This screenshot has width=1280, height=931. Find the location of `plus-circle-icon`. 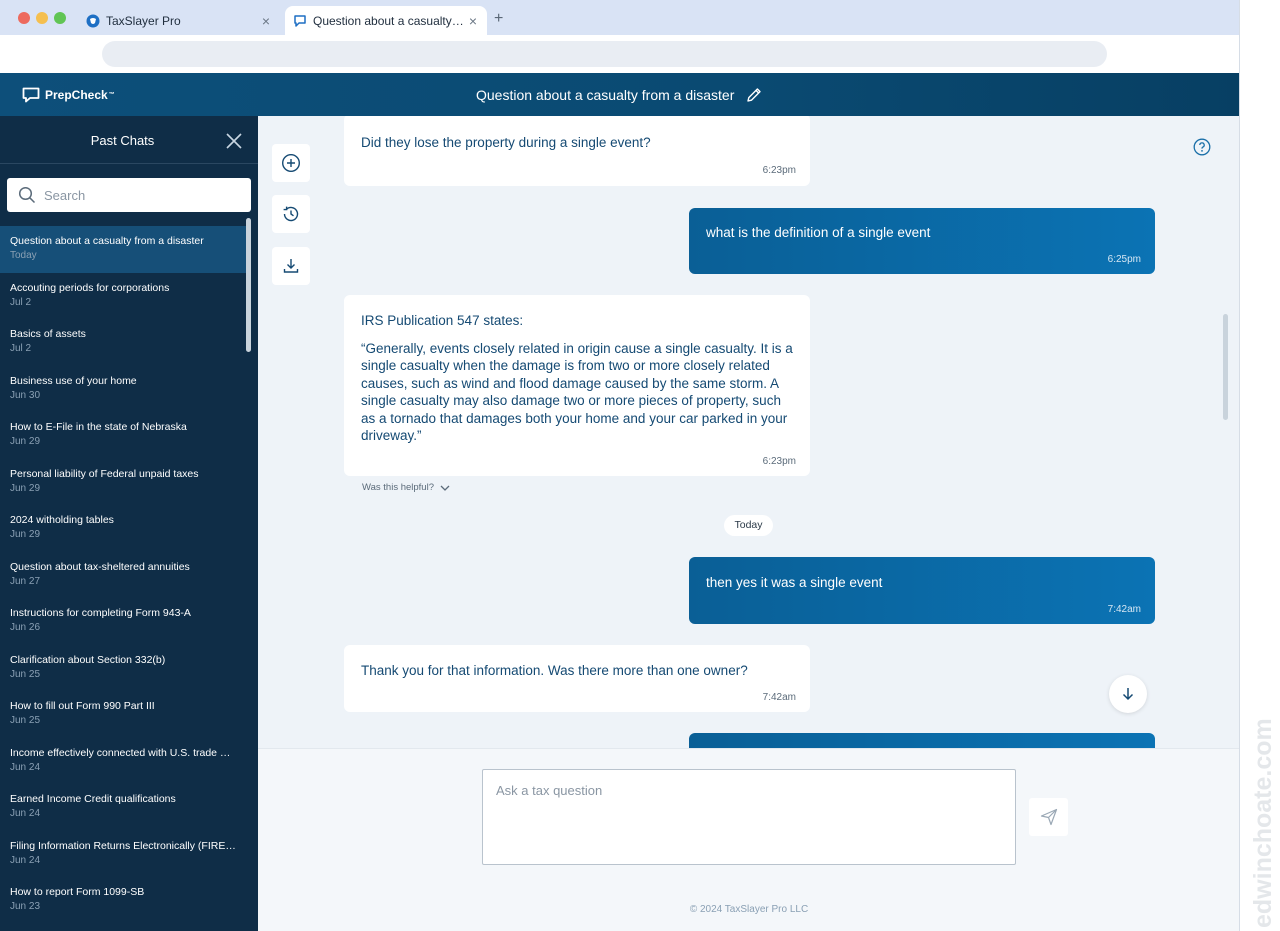

plus-circle-icon is located at coordinates (291, 163).